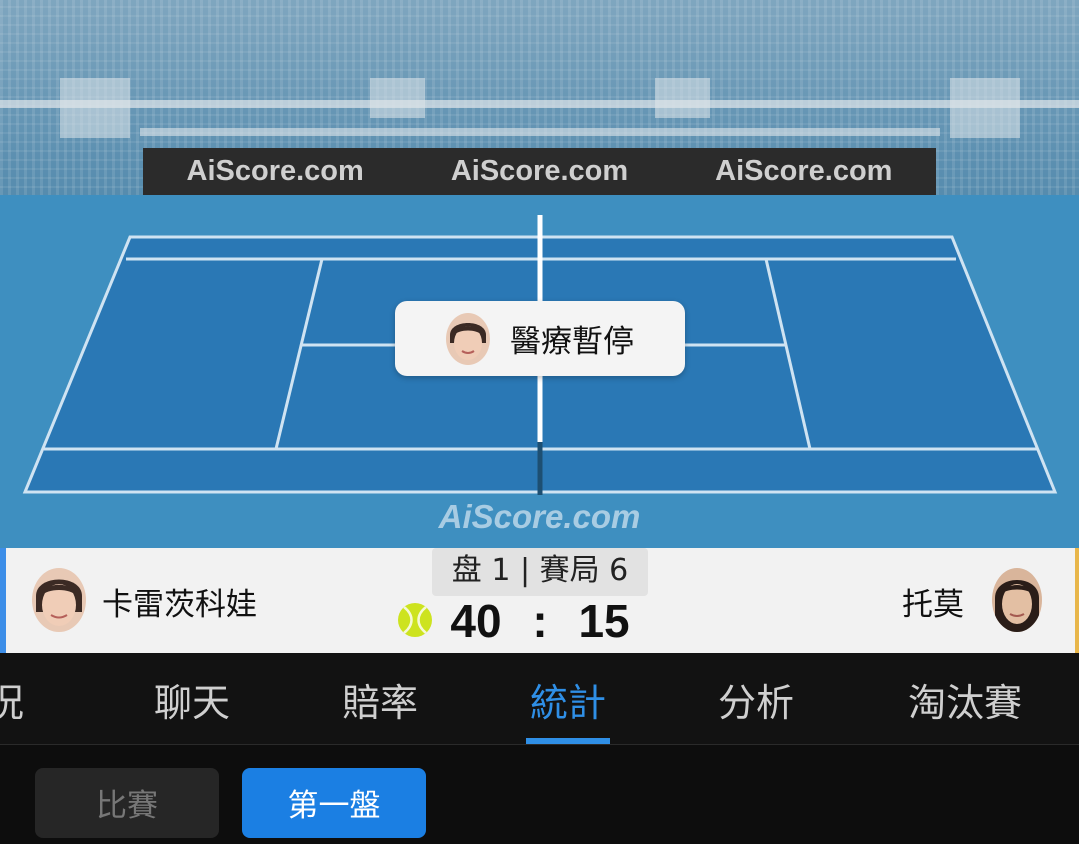 The height and width of the screenshot is (844, 1079). I want to click on tab-knockout: 淘汰賽, so click(965, 698).